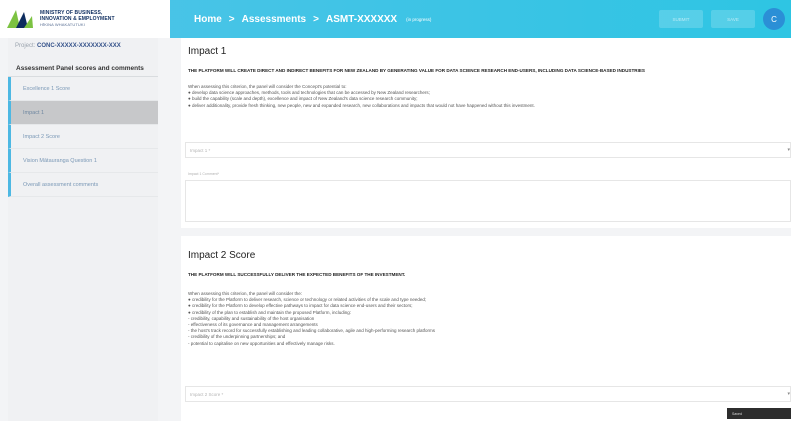 The image size is (791, 421). Describe the element at coordinates (83, 161) in the screenshot. I see `sidebar-item-vision-matauranga: Vision Mātauranga Question 1` at that location.